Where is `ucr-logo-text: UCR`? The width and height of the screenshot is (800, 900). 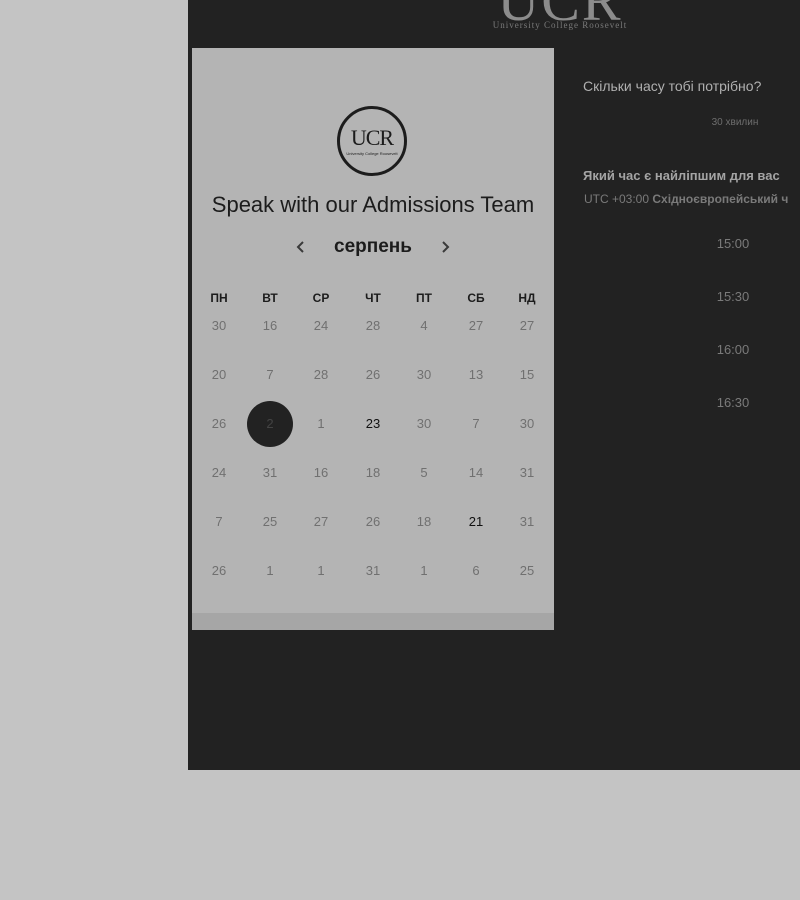
ucr-logo-text: UCR is located at coordinates (372, 137).